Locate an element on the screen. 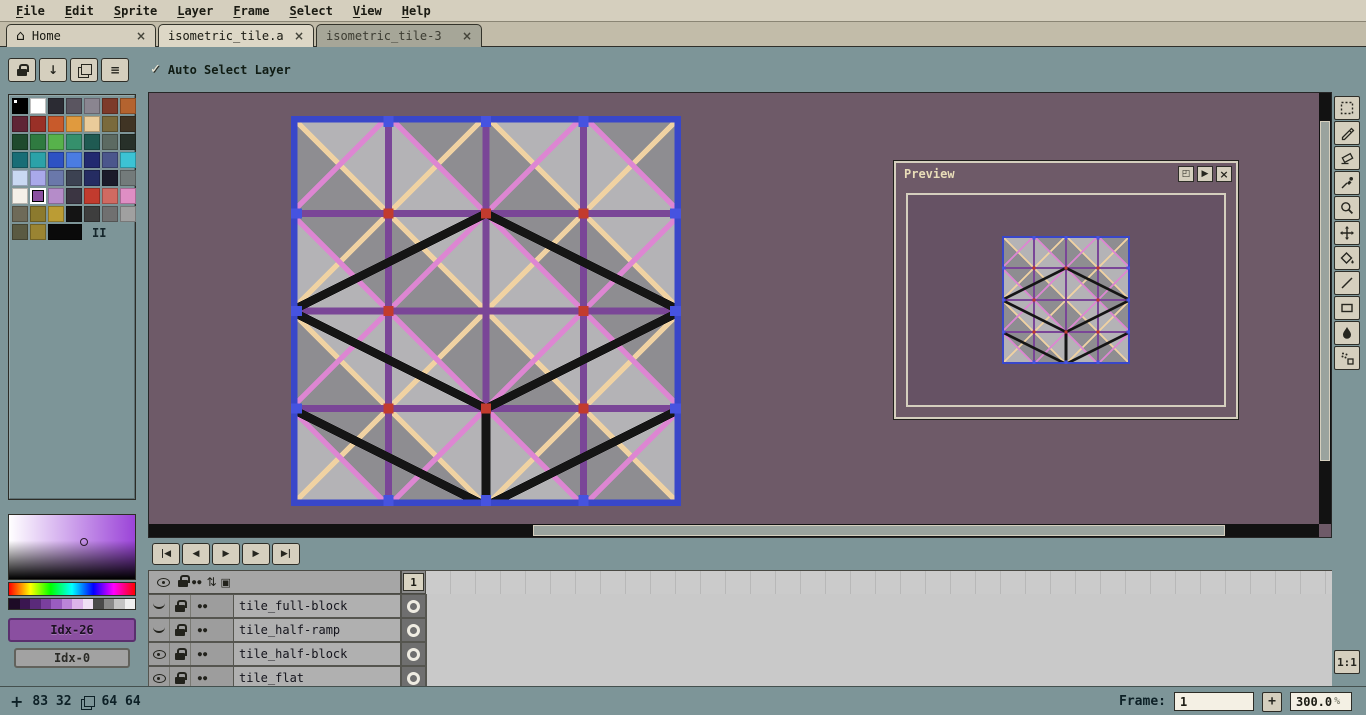 This screenshot has height=715, width=1366. arrow-down-button: ↓ is located at coordinates (53, 70).